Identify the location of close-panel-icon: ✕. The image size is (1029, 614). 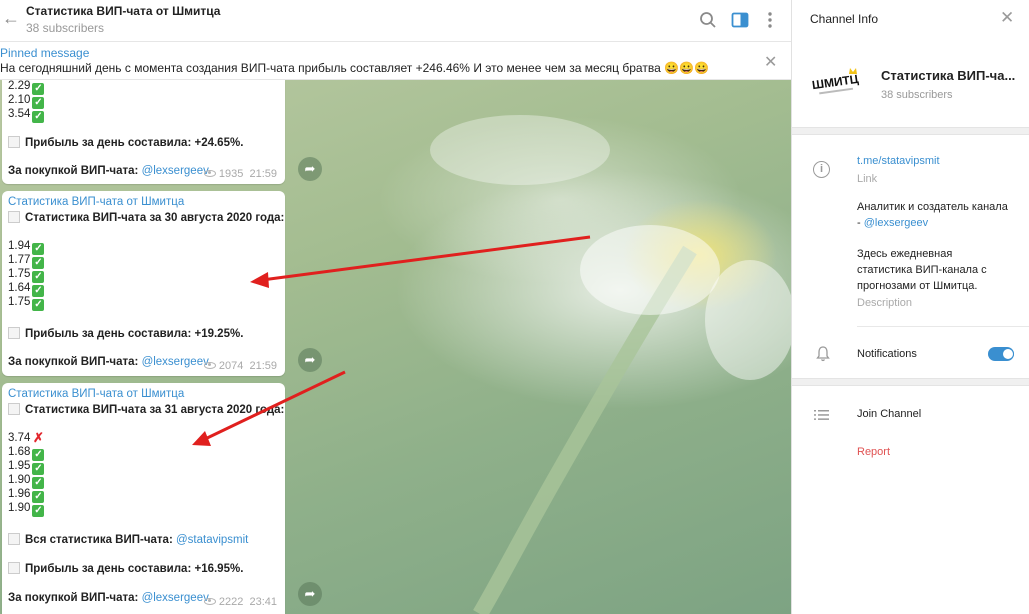
(1007, 18).